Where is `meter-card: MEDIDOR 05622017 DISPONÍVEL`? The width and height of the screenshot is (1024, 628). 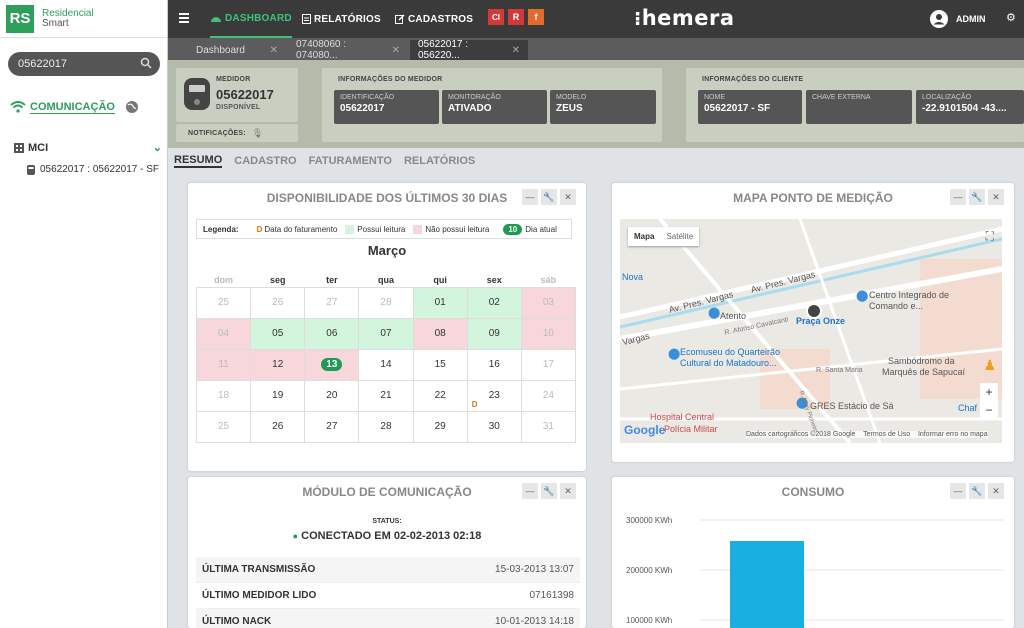
meter-card: MEDIDOR 05622017 DISPONÍVEL is located at coordinates (237, 95).